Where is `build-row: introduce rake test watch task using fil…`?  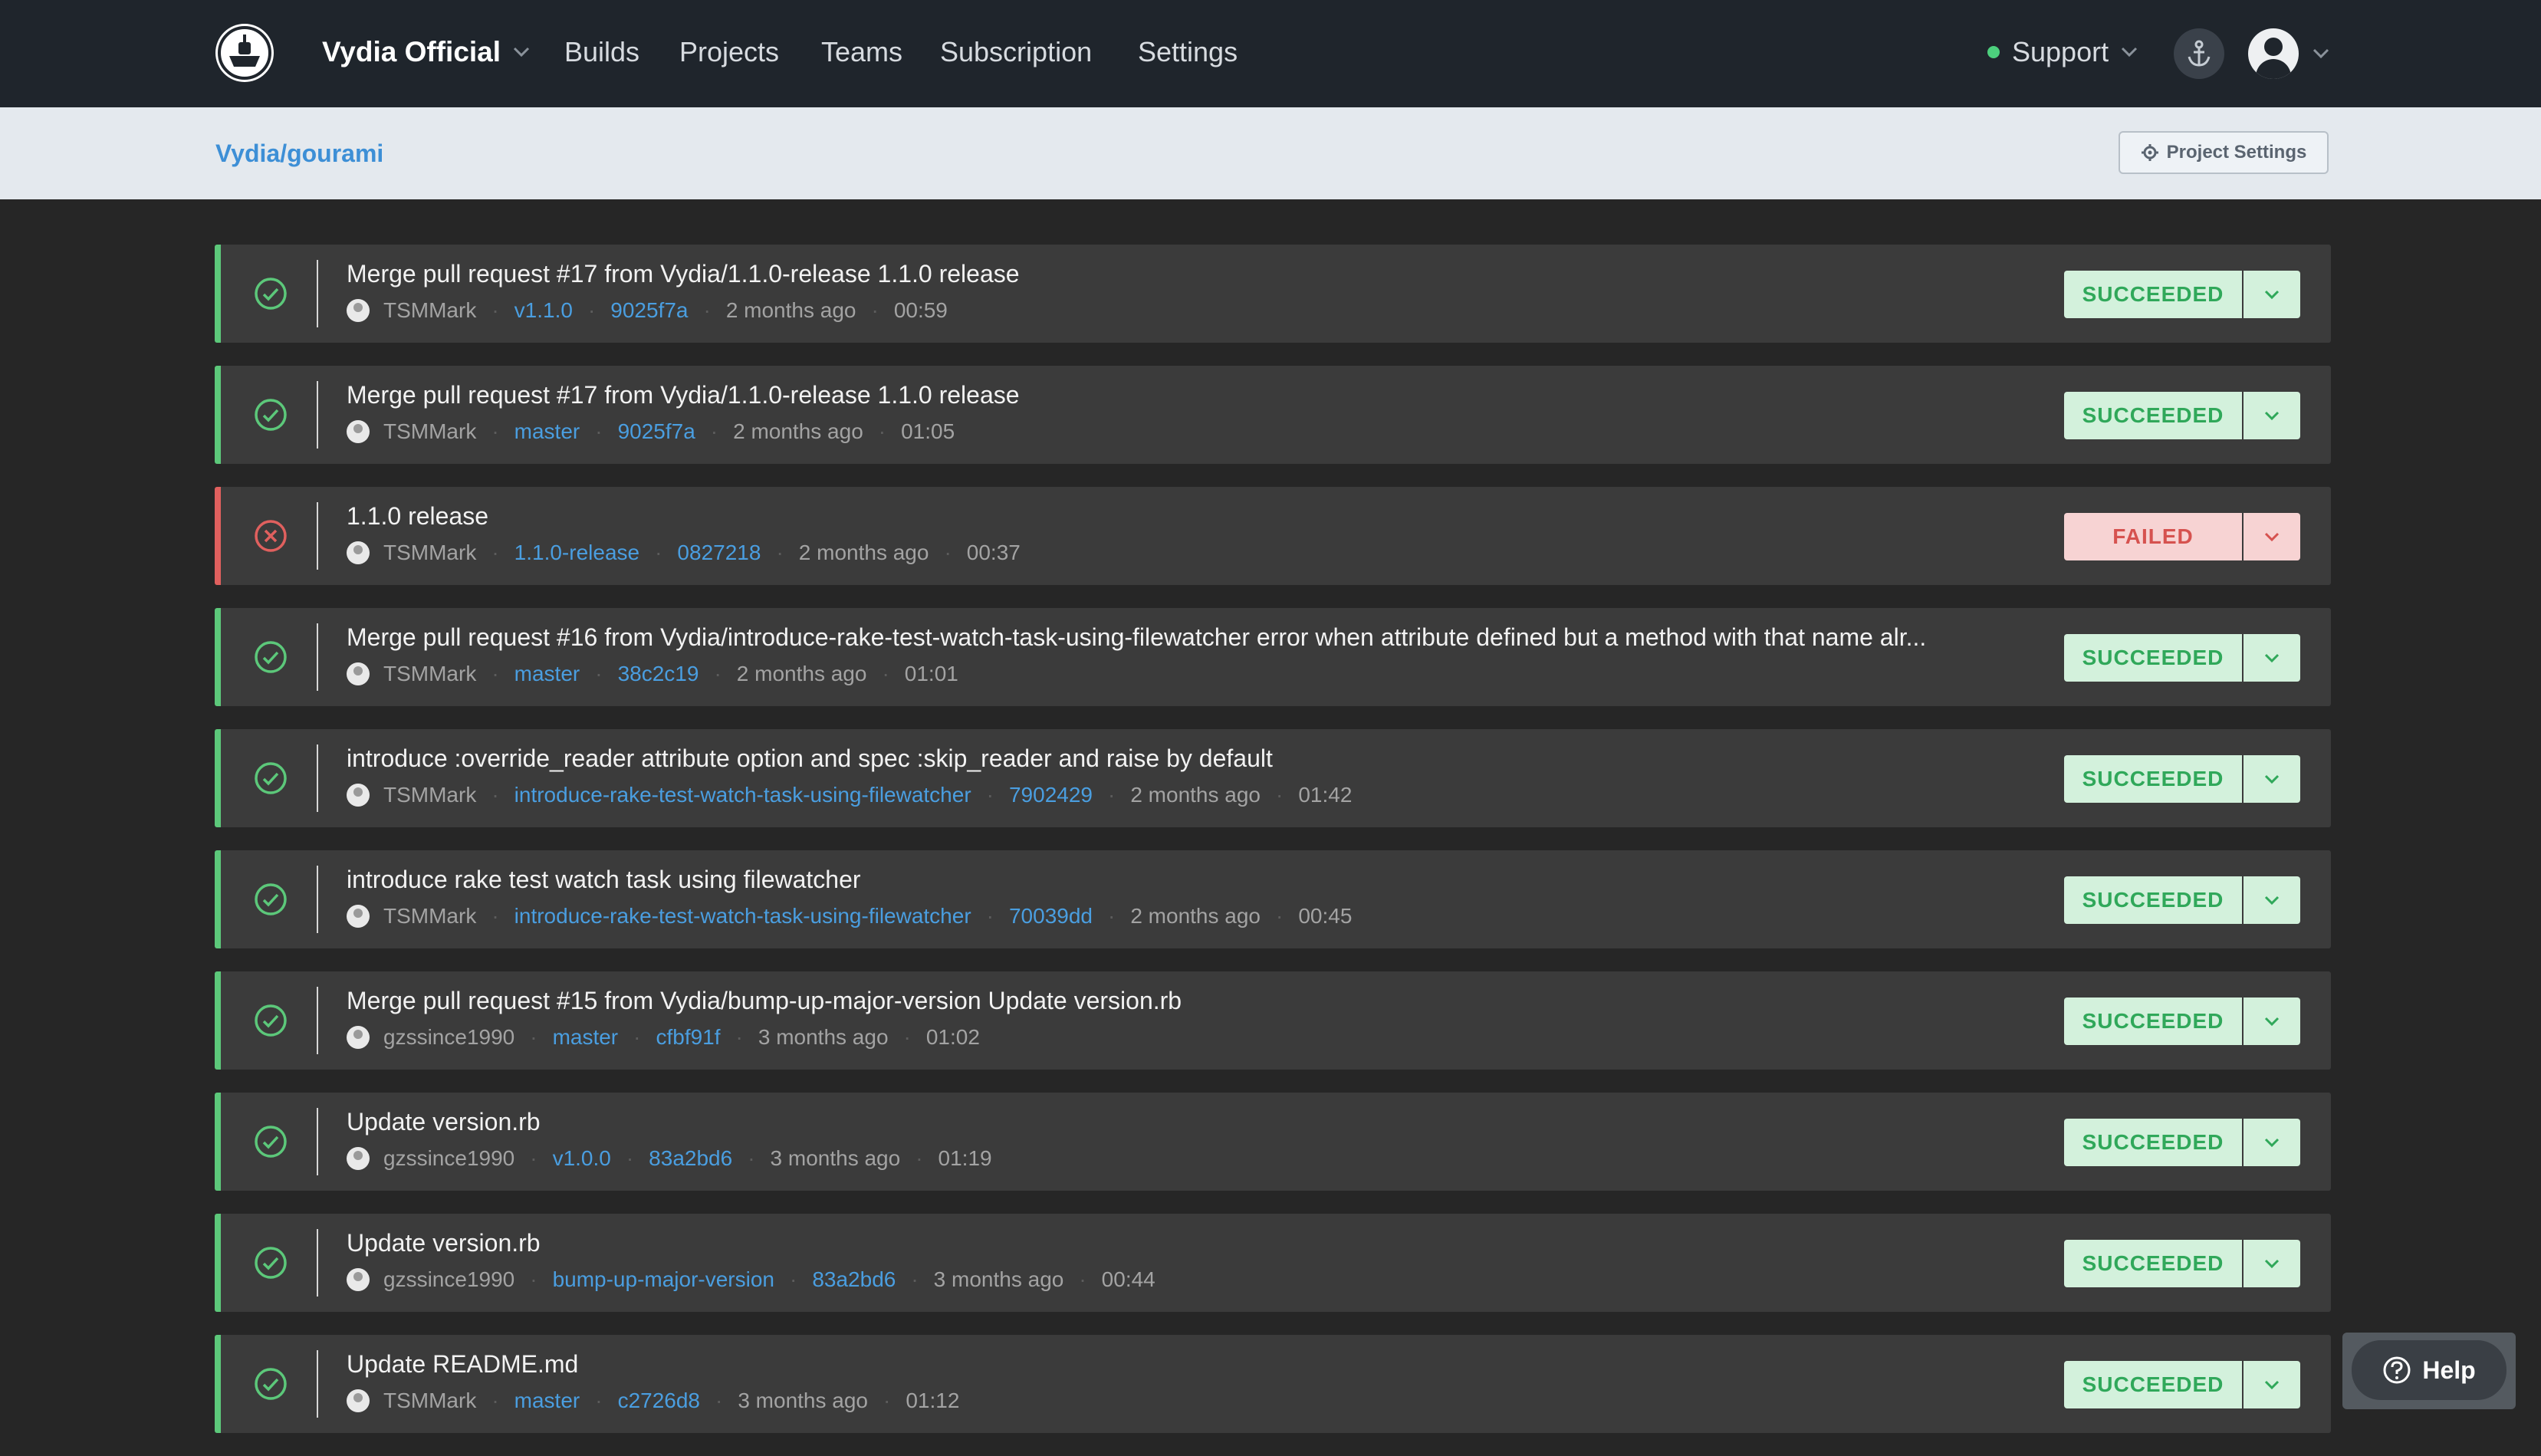 build-row: introduce rake test watch task using fil… is located at coordinates (1273, 899).